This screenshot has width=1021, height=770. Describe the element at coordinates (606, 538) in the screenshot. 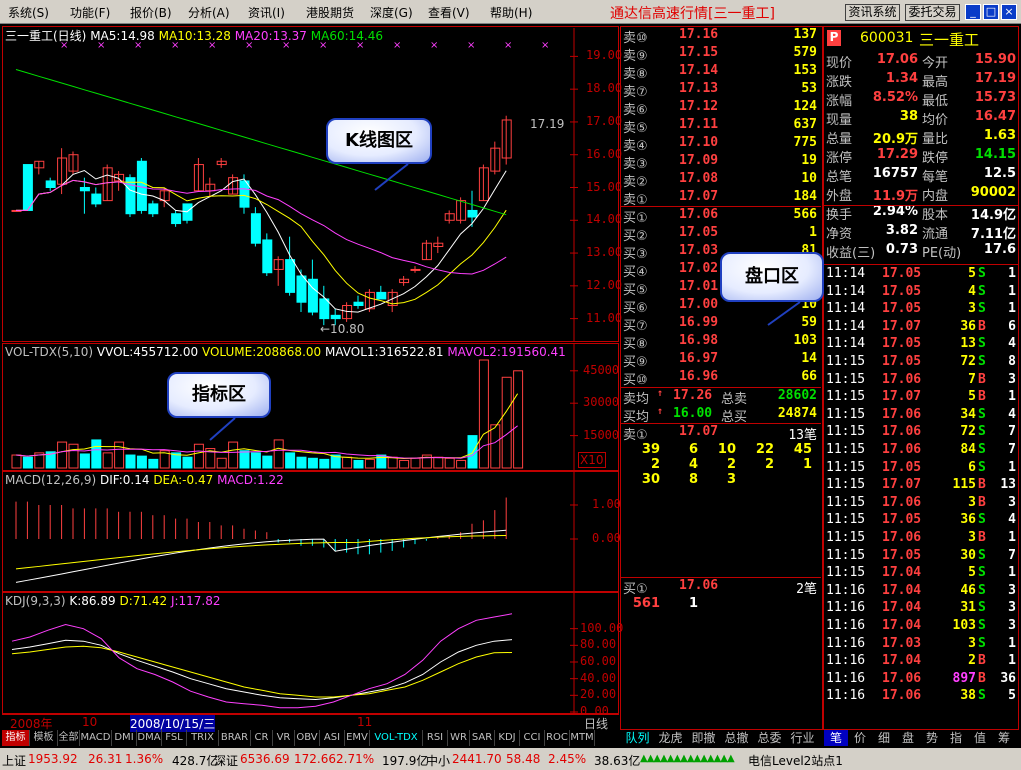

I see `macd-ytick-label: 0.00` at that location.